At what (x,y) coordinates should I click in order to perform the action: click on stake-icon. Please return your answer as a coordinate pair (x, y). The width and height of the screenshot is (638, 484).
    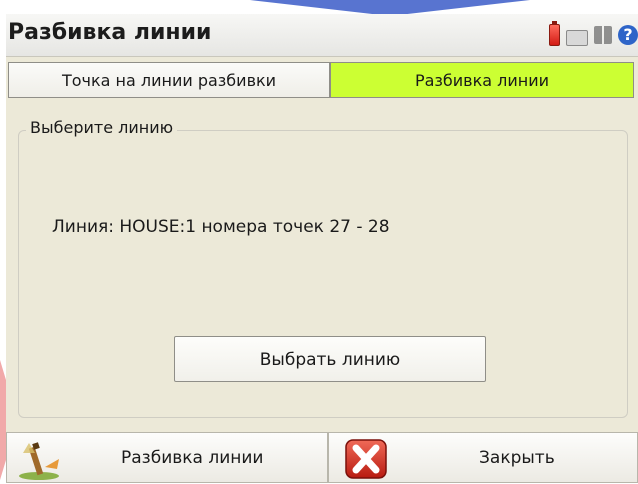
    Looking at the image, I should click on (39, 461).